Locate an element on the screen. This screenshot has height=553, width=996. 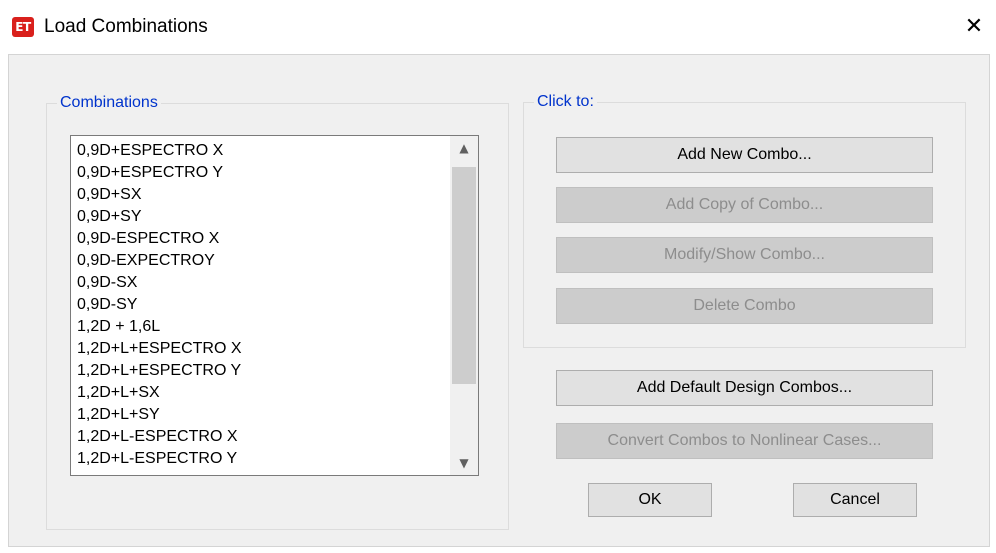
combinations-scrollbar: ▲ ▼ is located at coordinates (464, 305).